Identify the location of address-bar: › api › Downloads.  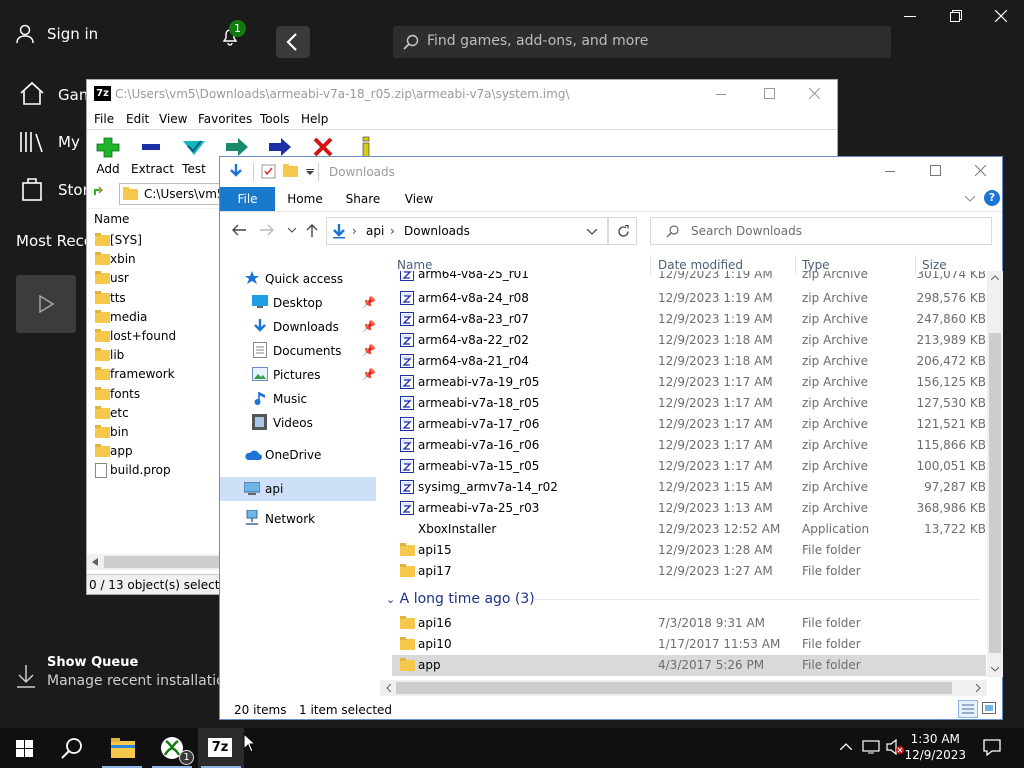
(467, 231).